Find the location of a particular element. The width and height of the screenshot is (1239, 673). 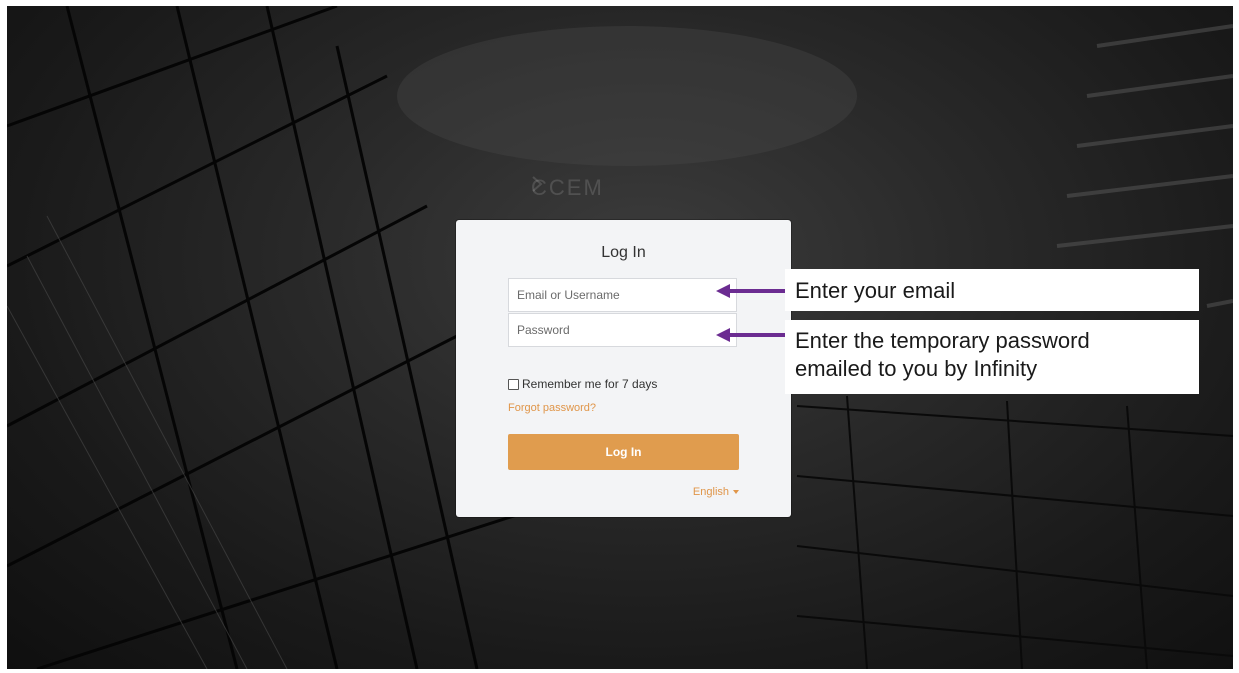

password-field-wrapper is located at coordinates (622, 330).